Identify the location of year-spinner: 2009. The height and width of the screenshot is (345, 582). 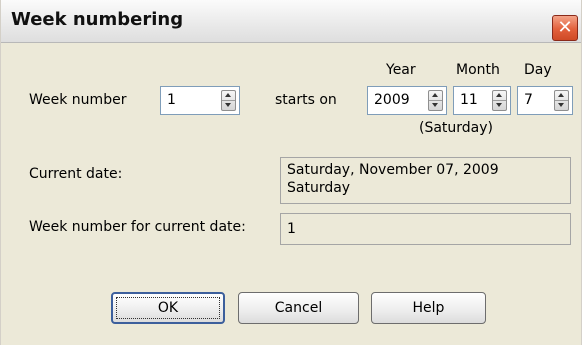
(407, 100).